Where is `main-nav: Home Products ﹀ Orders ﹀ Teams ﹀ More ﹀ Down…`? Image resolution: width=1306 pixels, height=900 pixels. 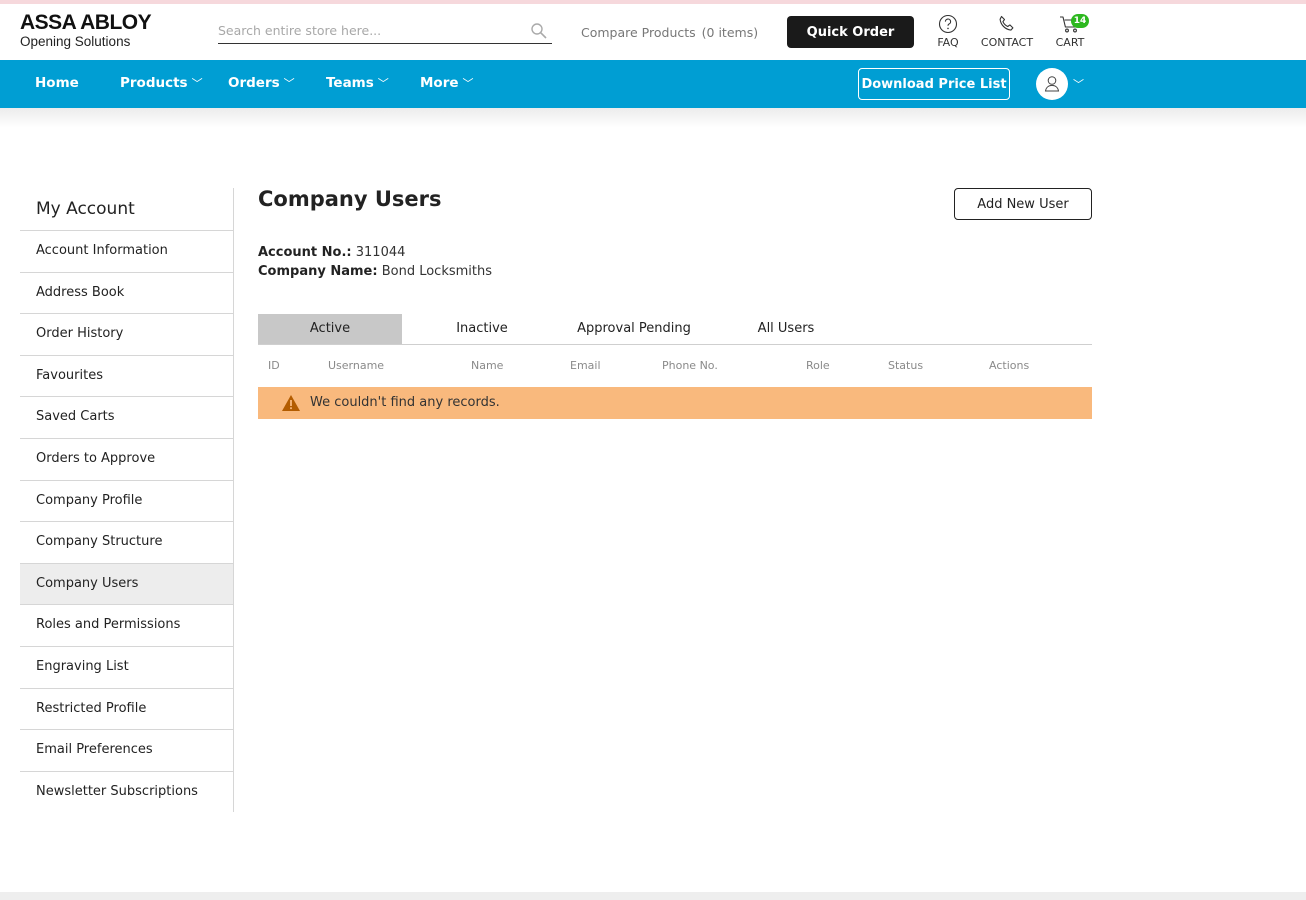 main-nav: Home Products ﹀ Orders ﹀ Teams ﹀ More ﹀ Down… is located at coordinates (653, 84).